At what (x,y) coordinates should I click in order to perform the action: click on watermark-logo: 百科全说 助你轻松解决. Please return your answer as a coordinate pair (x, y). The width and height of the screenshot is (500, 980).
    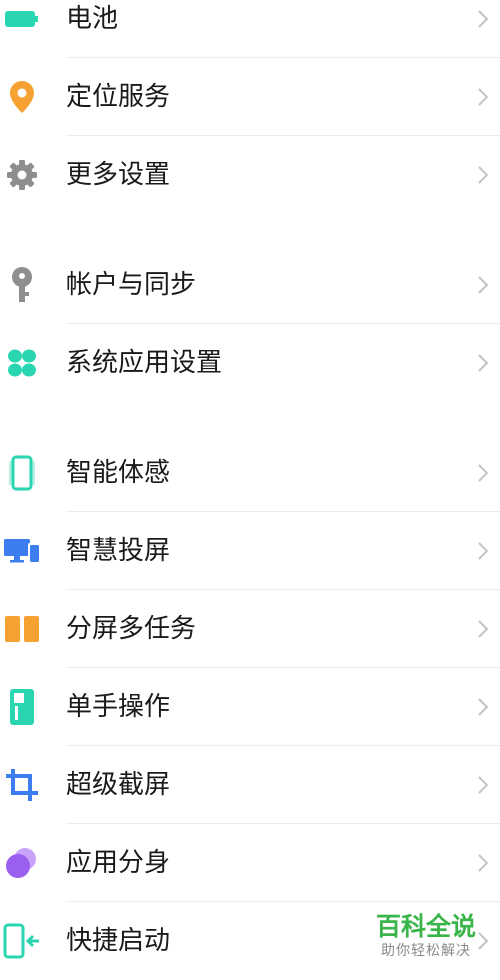
    Looking at the image, I should click on (426, 936).